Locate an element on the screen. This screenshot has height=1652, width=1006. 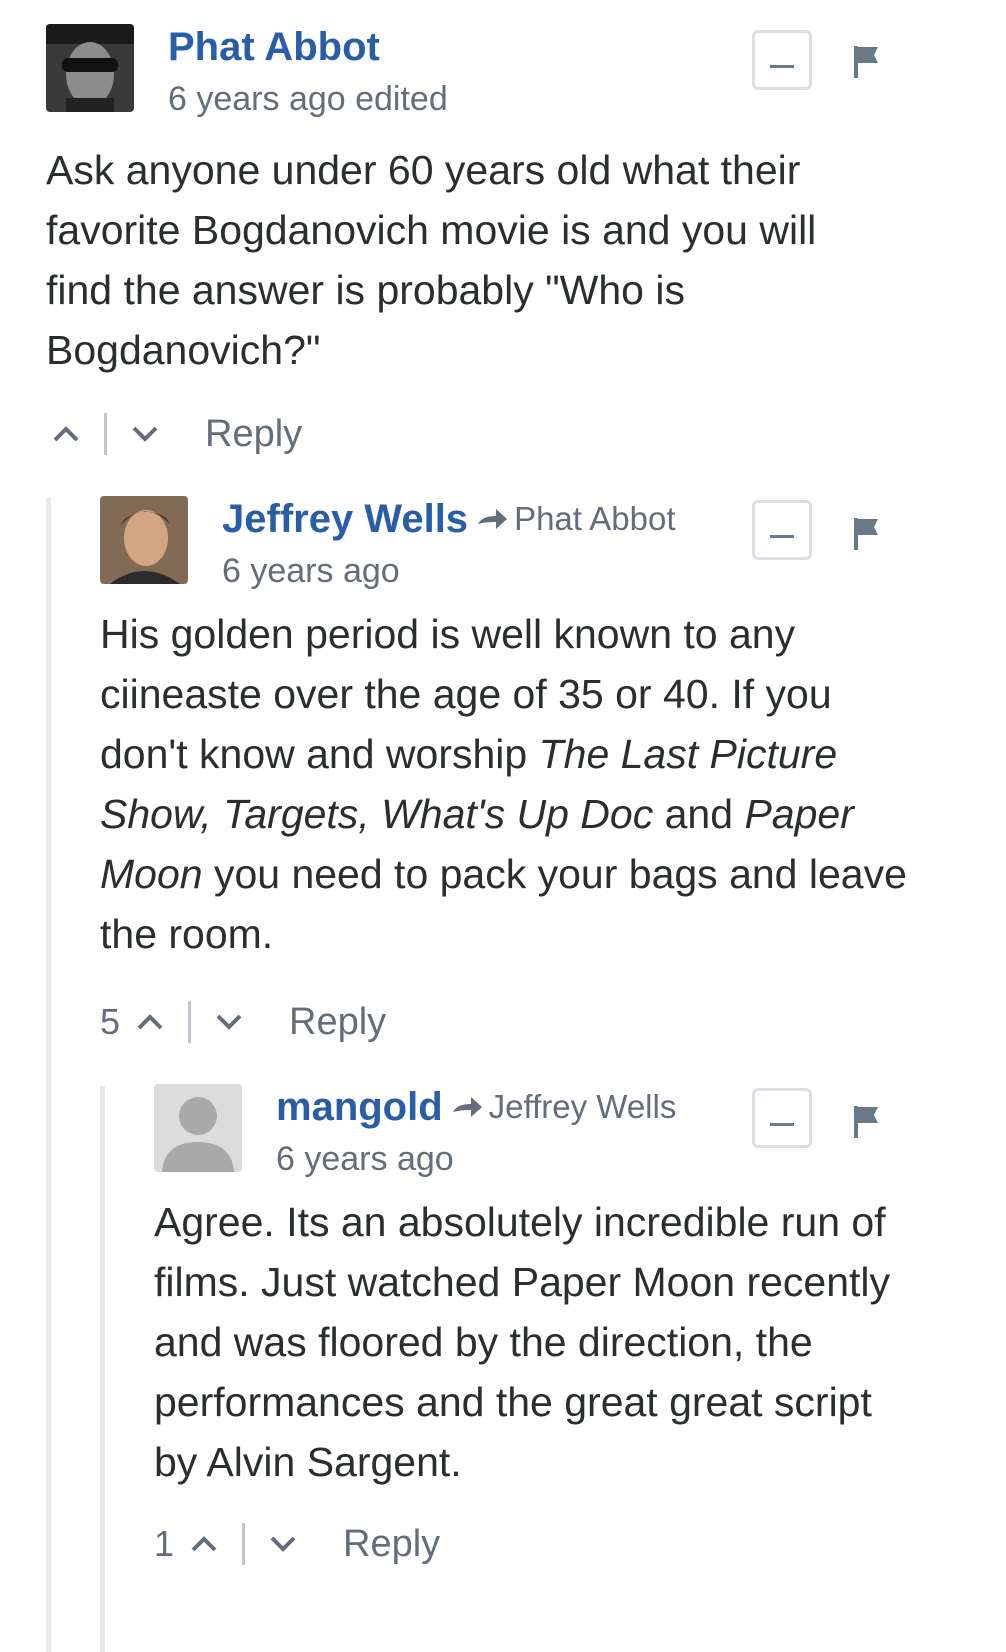
author-name-line: Jeffrey Wells Phat Abbot is located at coordinates (449, 519).